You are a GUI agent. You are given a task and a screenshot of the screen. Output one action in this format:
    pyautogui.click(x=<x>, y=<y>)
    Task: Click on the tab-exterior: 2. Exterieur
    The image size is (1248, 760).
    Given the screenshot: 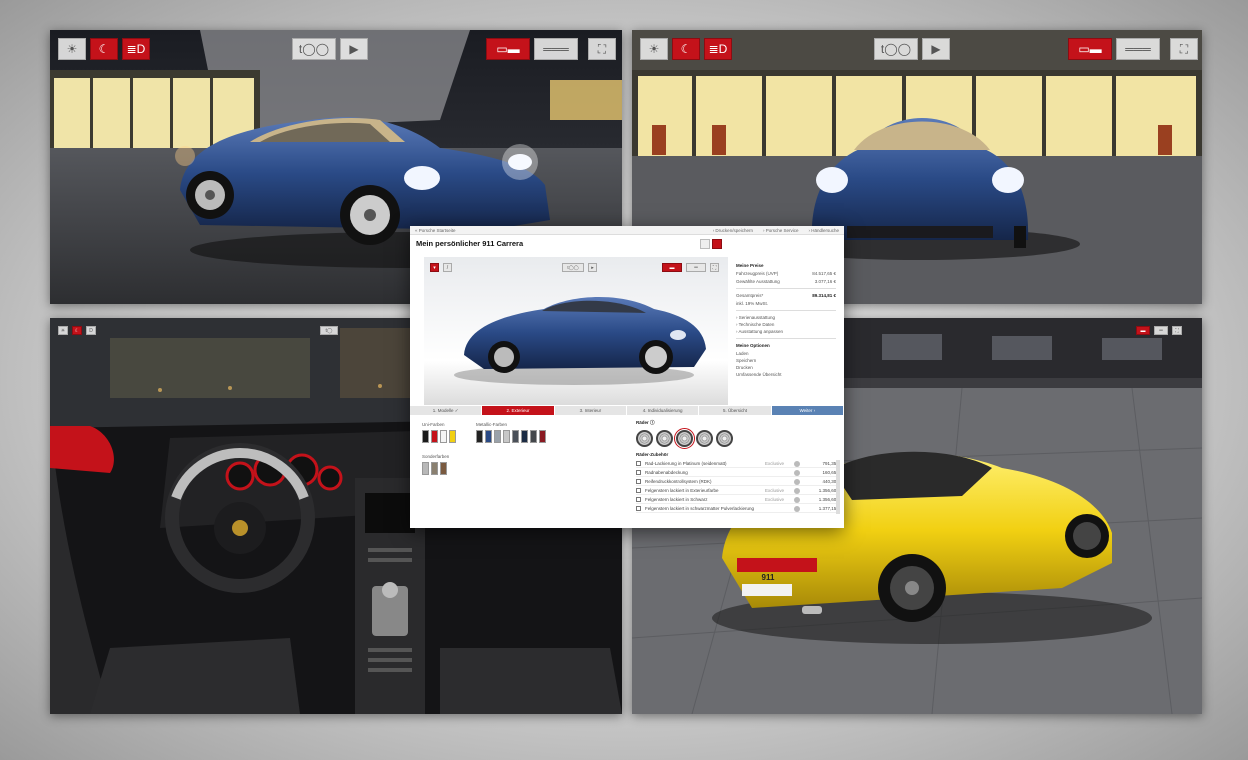 What is the action you would take?
    pyautogui.click(x=518, y=410)
    